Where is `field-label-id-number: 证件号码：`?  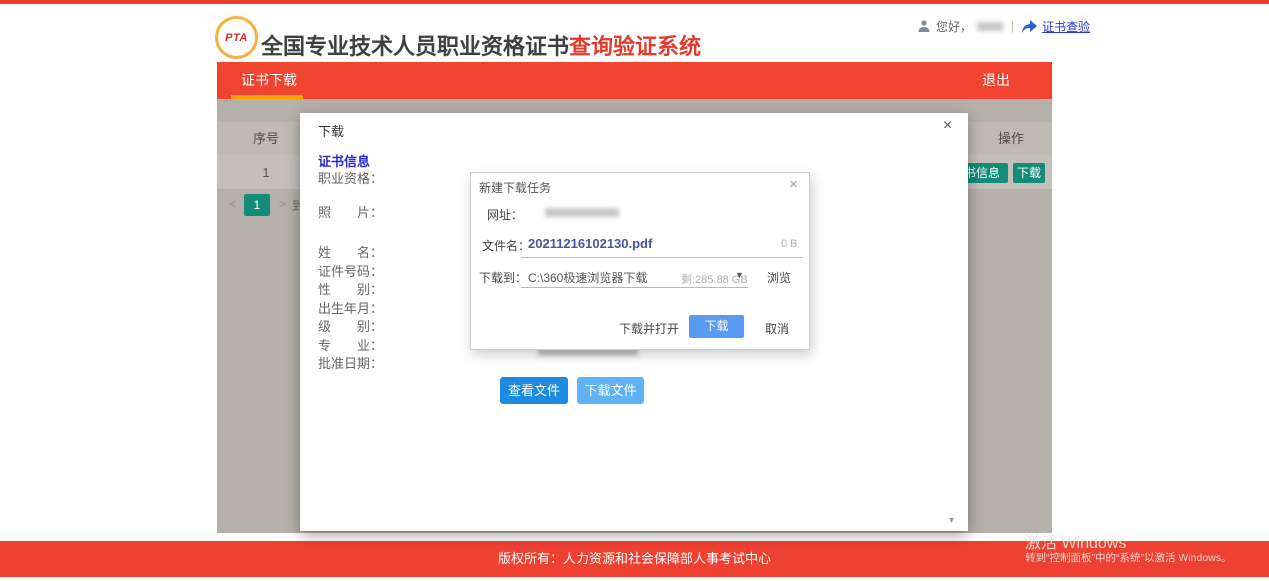 field-label-id-number: 证件号码： is located at coordinates (351, 271).